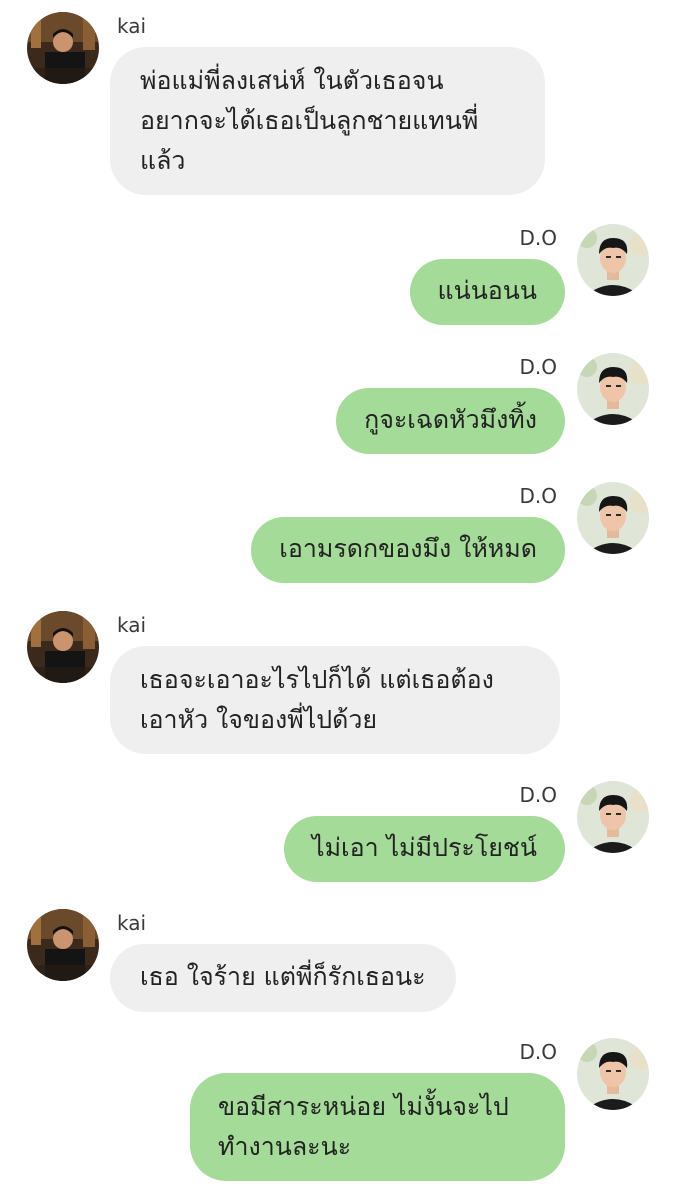 The image size is (675, 1200). What do you see at coordinates (408, 550) in the screenshot?
I see `message-bubble: เอามรดกของมึง ให้หมด` at bounding box center [408, 550].